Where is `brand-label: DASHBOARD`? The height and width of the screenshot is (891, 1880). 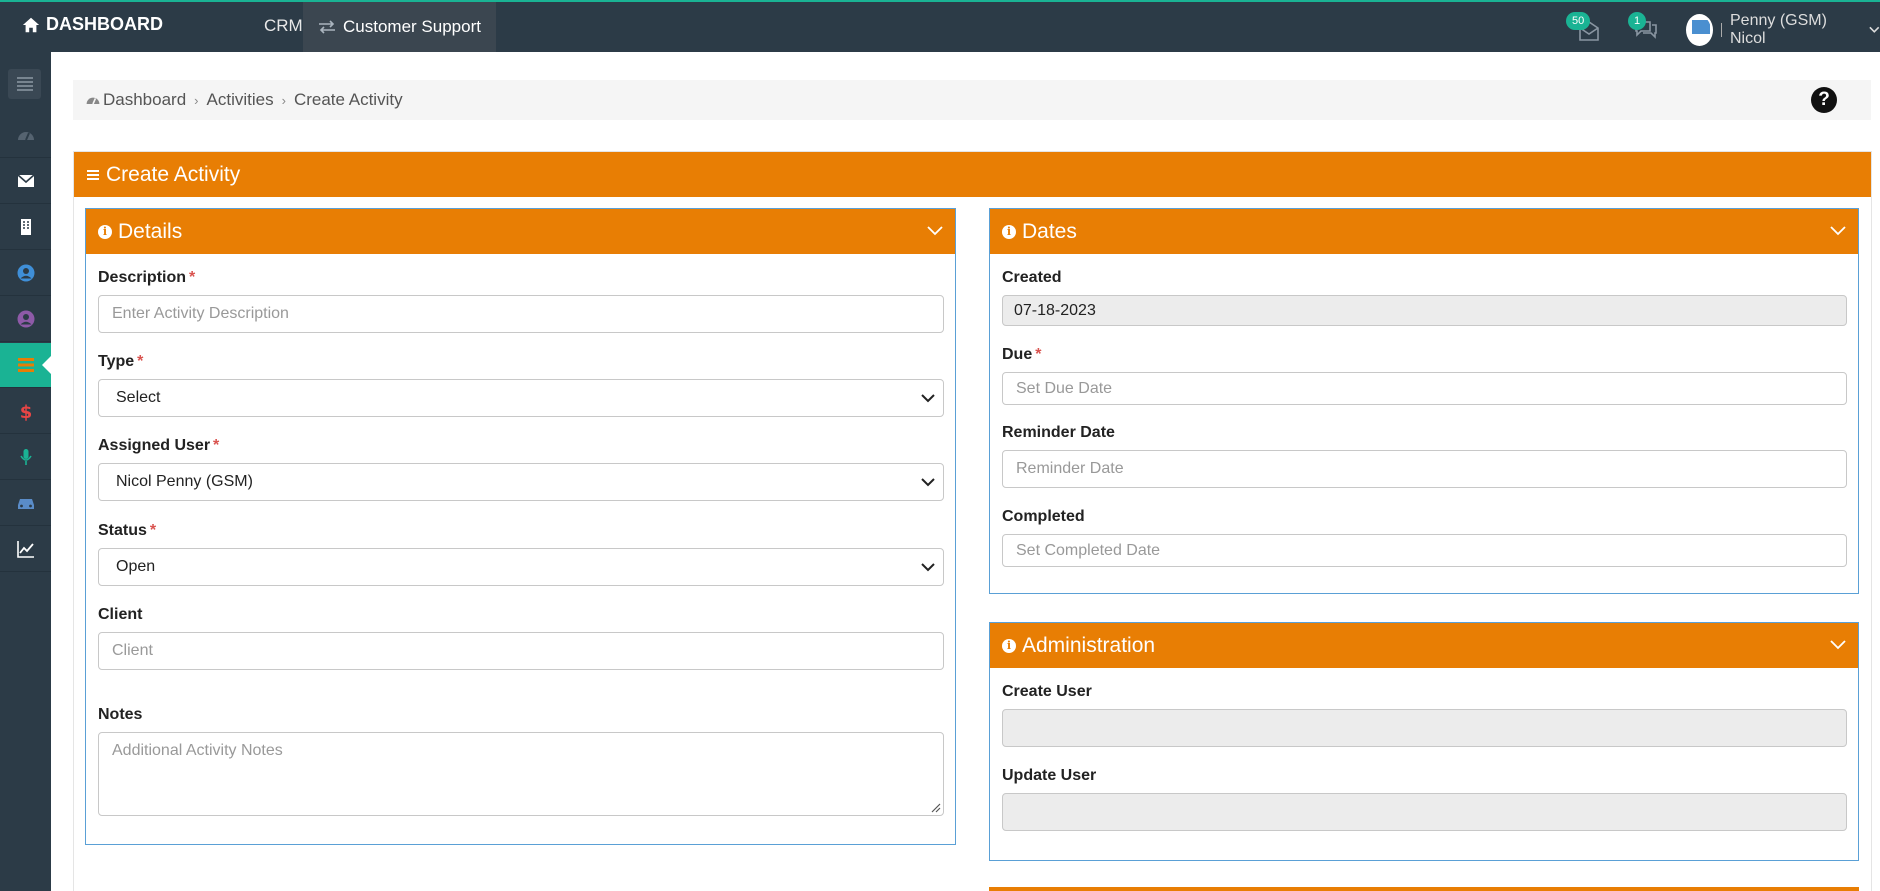
brand-label: DASHBOARD is located at coordinates (104, 24).